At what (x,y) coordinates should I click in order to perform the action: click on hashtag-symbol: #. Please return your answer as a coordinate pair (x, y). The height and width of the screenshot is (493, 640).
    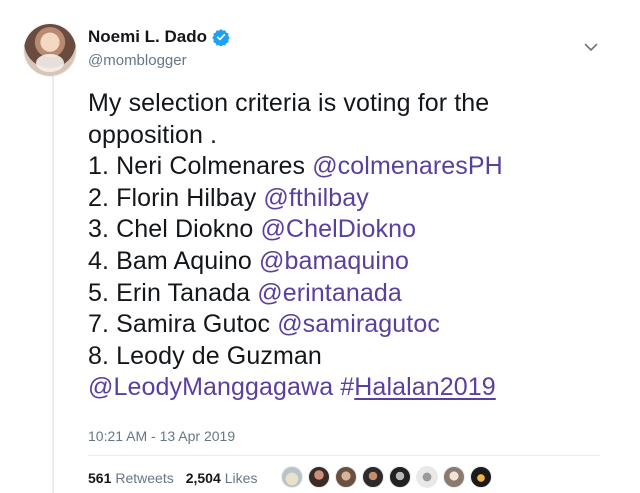
    Looking at the image, I should click on (347, 387).